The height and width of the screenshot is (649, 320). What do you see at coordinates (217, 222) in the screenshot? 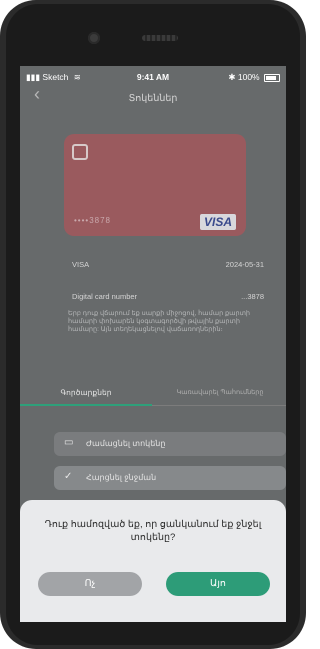
I see `visa-logo: VISA` at bounding box center [217, 222].